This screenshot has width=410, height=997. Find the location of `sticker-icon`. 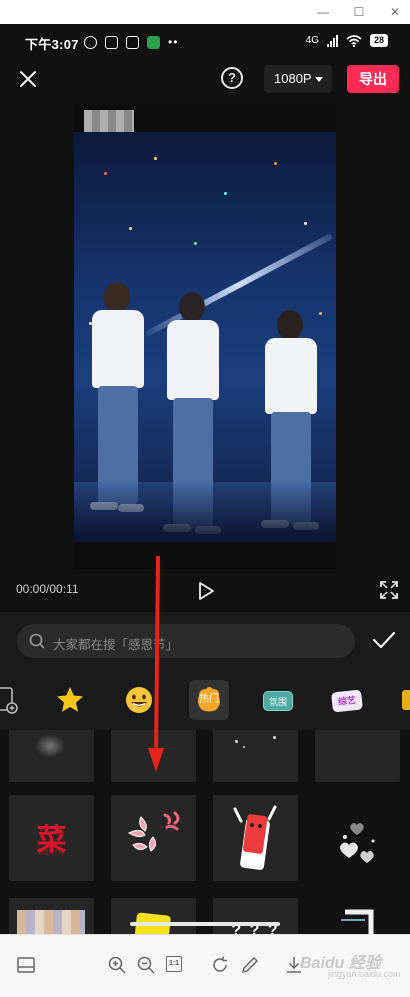

sticker-icon is located at coordinates (406, 700).